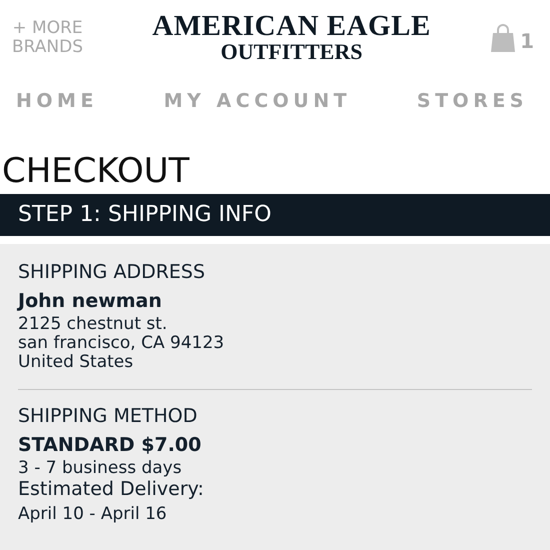 Image resolution: width=550 pixels, height=550 pixels. What do you see at coordinates (48, 38) in the screenshot?
I see `more-brands-link: + MORE BRANDS` at bounding box center [48, 38].